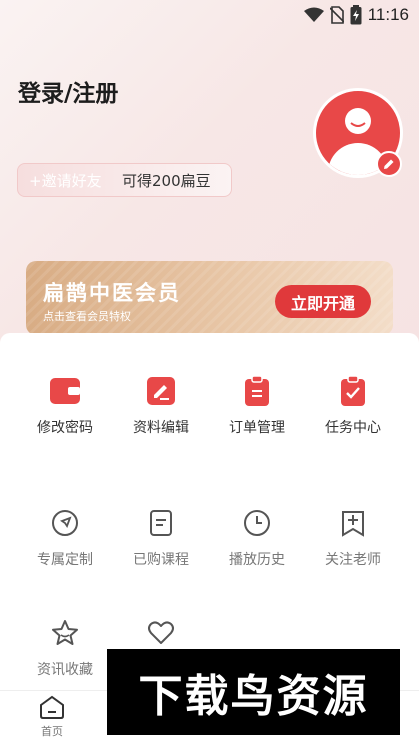 The image size is (419, 746). What do you see at coordinates (353, 560) in the screenshot?
I see `menu-label: 关注老师` at bounding box center [353, 560].